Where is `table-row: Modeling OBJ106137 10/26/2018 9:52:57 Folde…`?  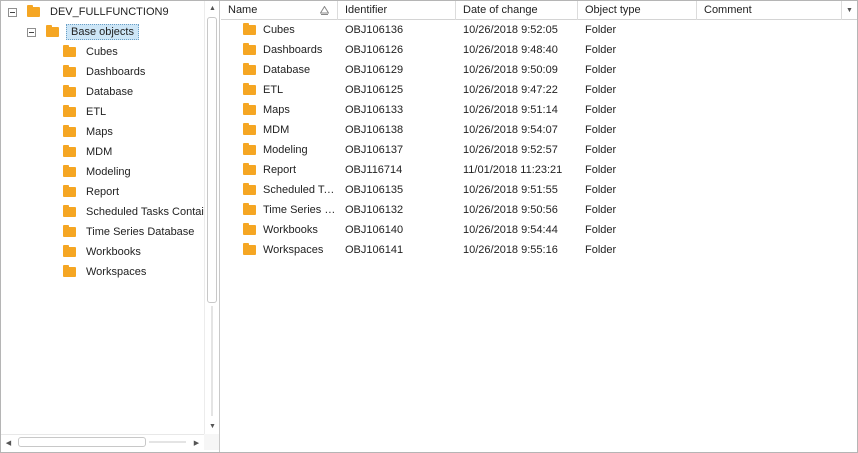
table-row: Modeling OBJ106137 10/26/2018 9:52:57 Folde… is located at coordinates (539, 150).